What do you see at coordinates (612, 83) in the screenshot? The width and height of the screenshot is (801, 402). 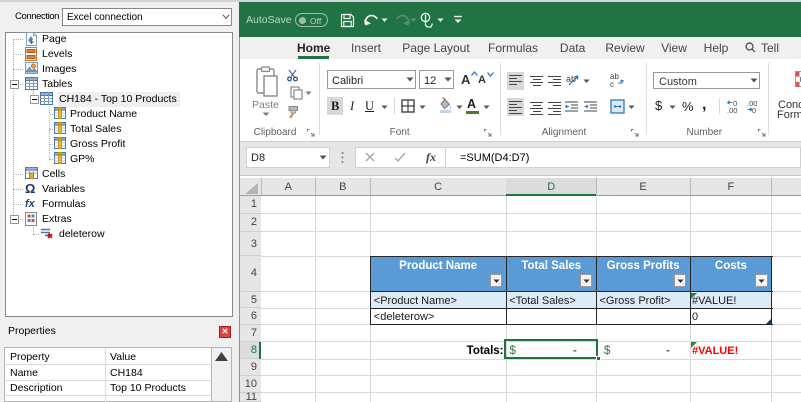 I see `svg-text: c` at bounding box center [612, 83].